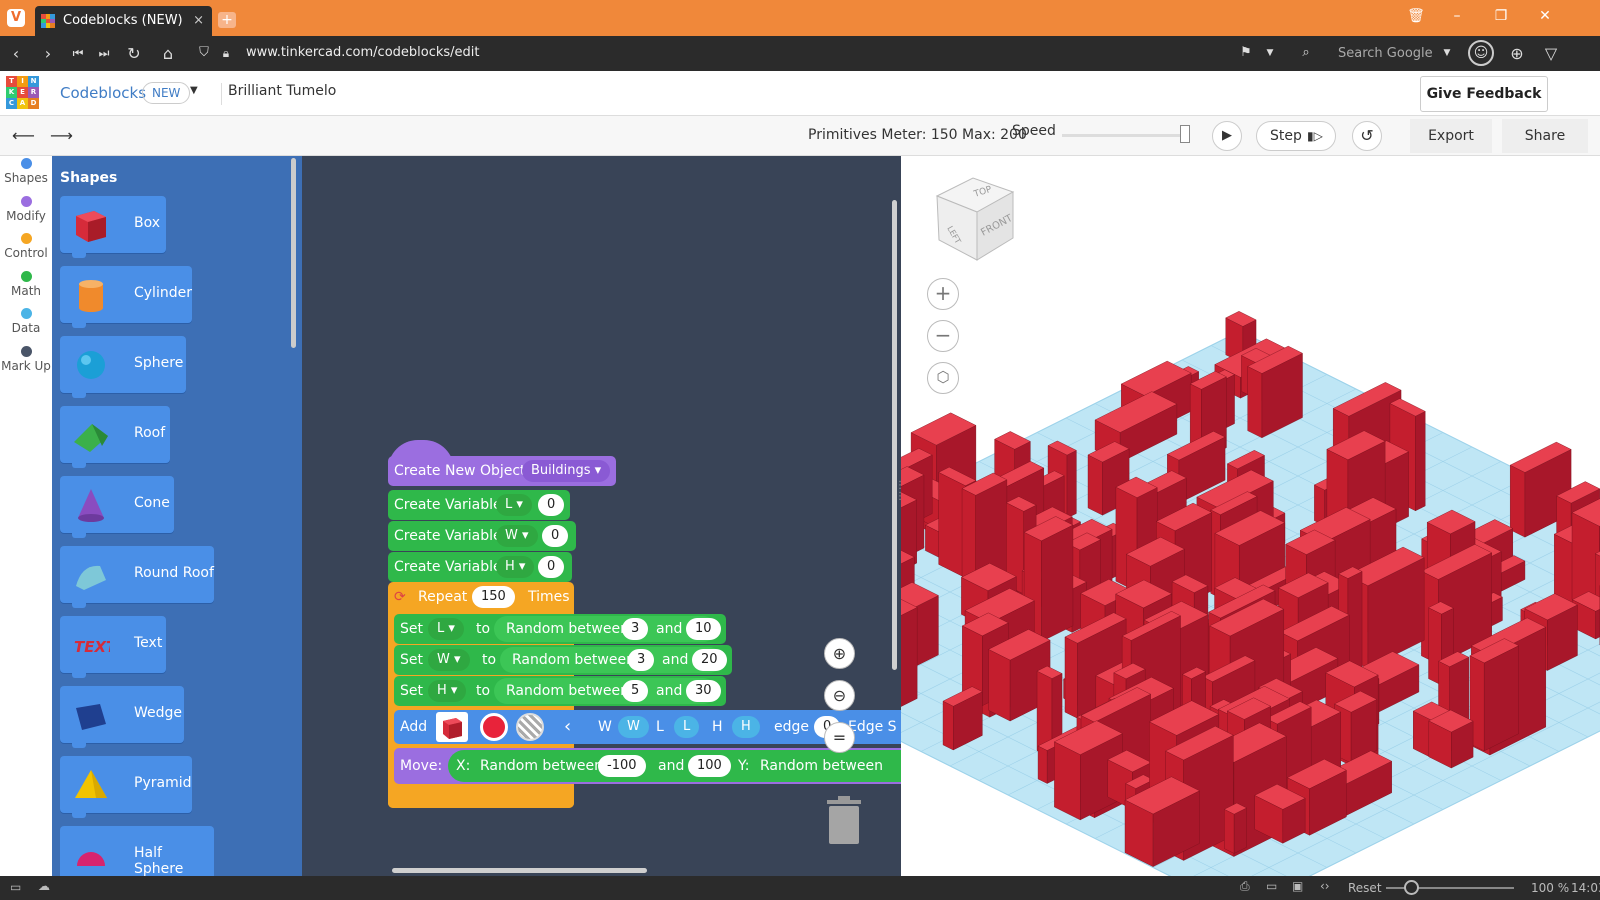 Image resolution: width=1600 pixels, height=900 pixels. I want to click on move-x-min-input: -100, so click(622, 766).